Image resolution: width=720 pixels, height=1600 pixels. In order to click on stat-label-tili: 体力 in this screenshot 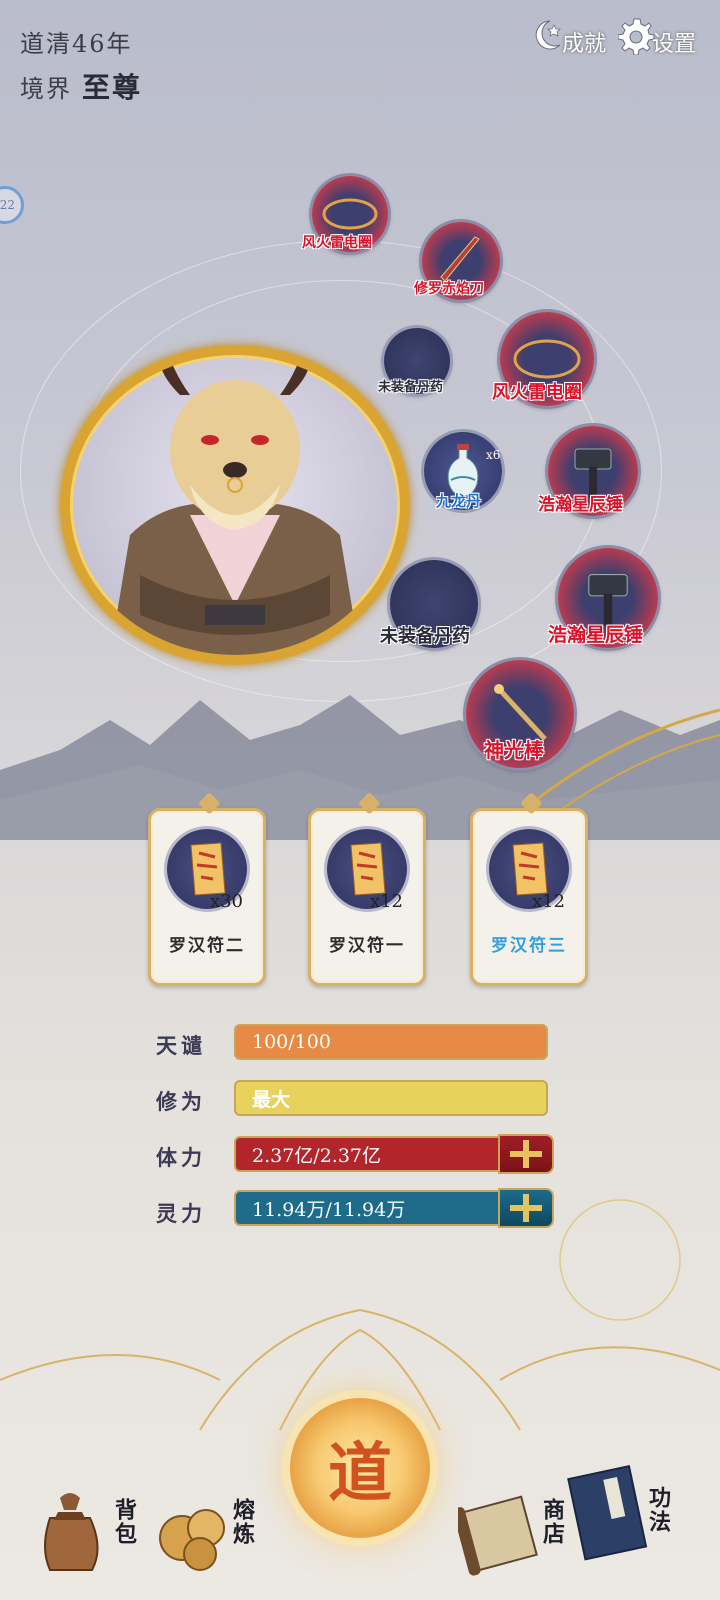, I will do `click(181, 1157)`.